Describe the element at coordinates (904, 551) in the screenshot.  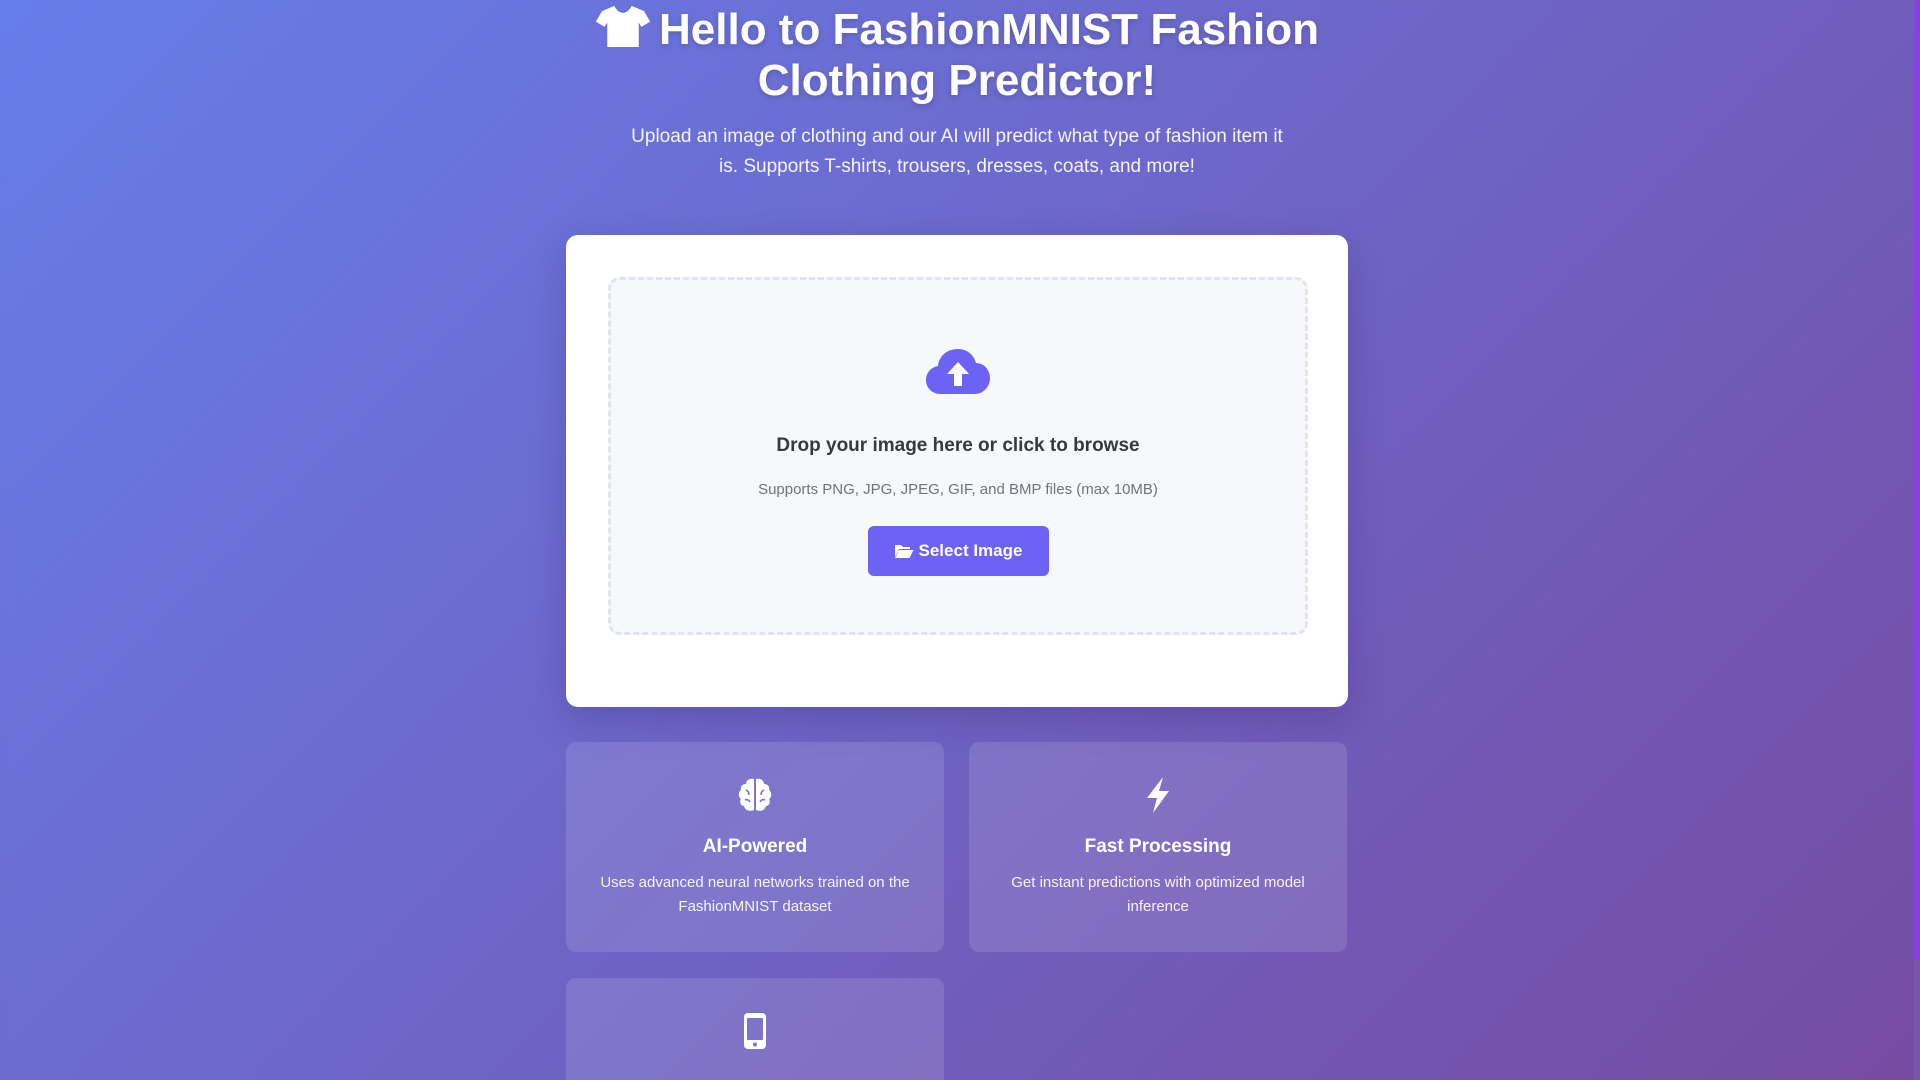
I see `folder-open-icon` at that location.